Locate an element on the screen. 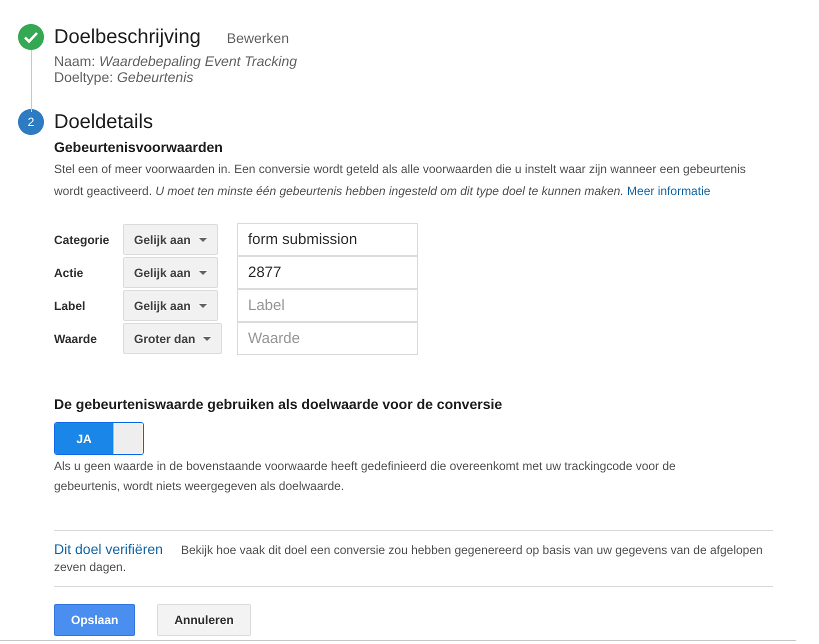 This screenshot has width=819, height=644. detail-line: Doeltype: Gebeurtenis is located at coordinates (124, 77).